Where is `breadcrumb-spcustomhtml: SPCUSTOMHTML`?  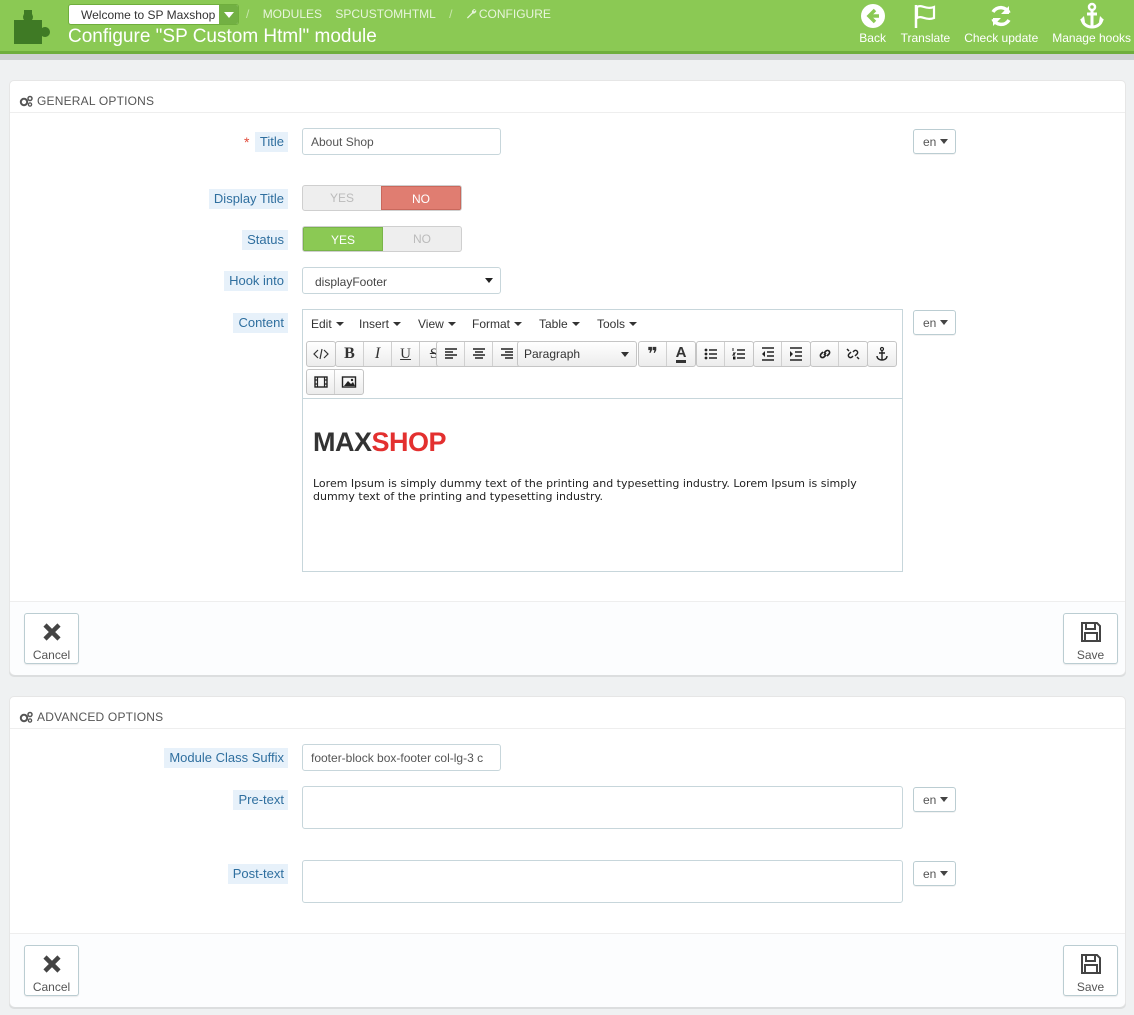 breadcrumb-spcustomhtml: SPCUSTOMHTML is located at coordinates (385, 14).